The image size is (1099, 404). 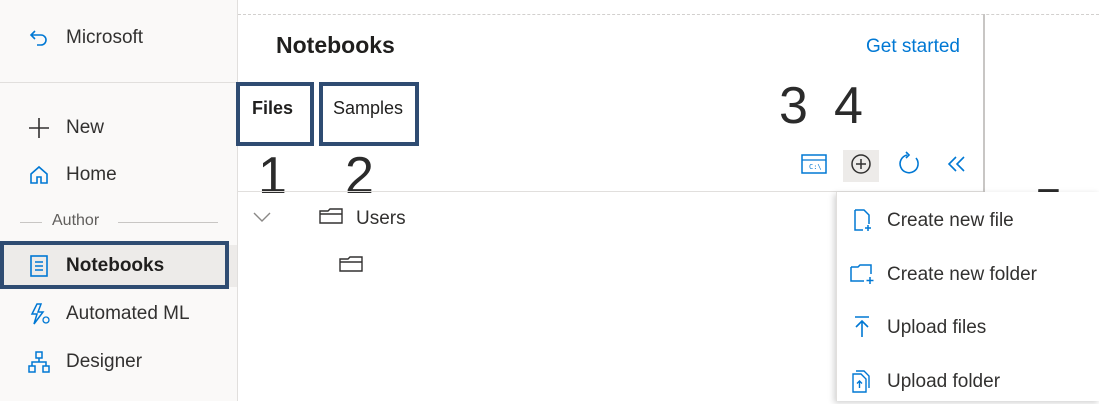 What do you see at coordinates (262, 219) in the screenshot?
I see `chevron-down-icon` at bounding box center [262, 219].